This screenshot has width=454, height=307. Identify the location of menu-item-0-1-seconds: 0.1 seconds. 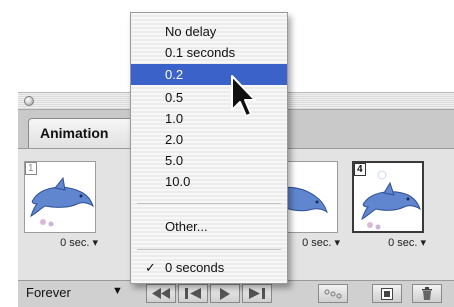
(209, 52).